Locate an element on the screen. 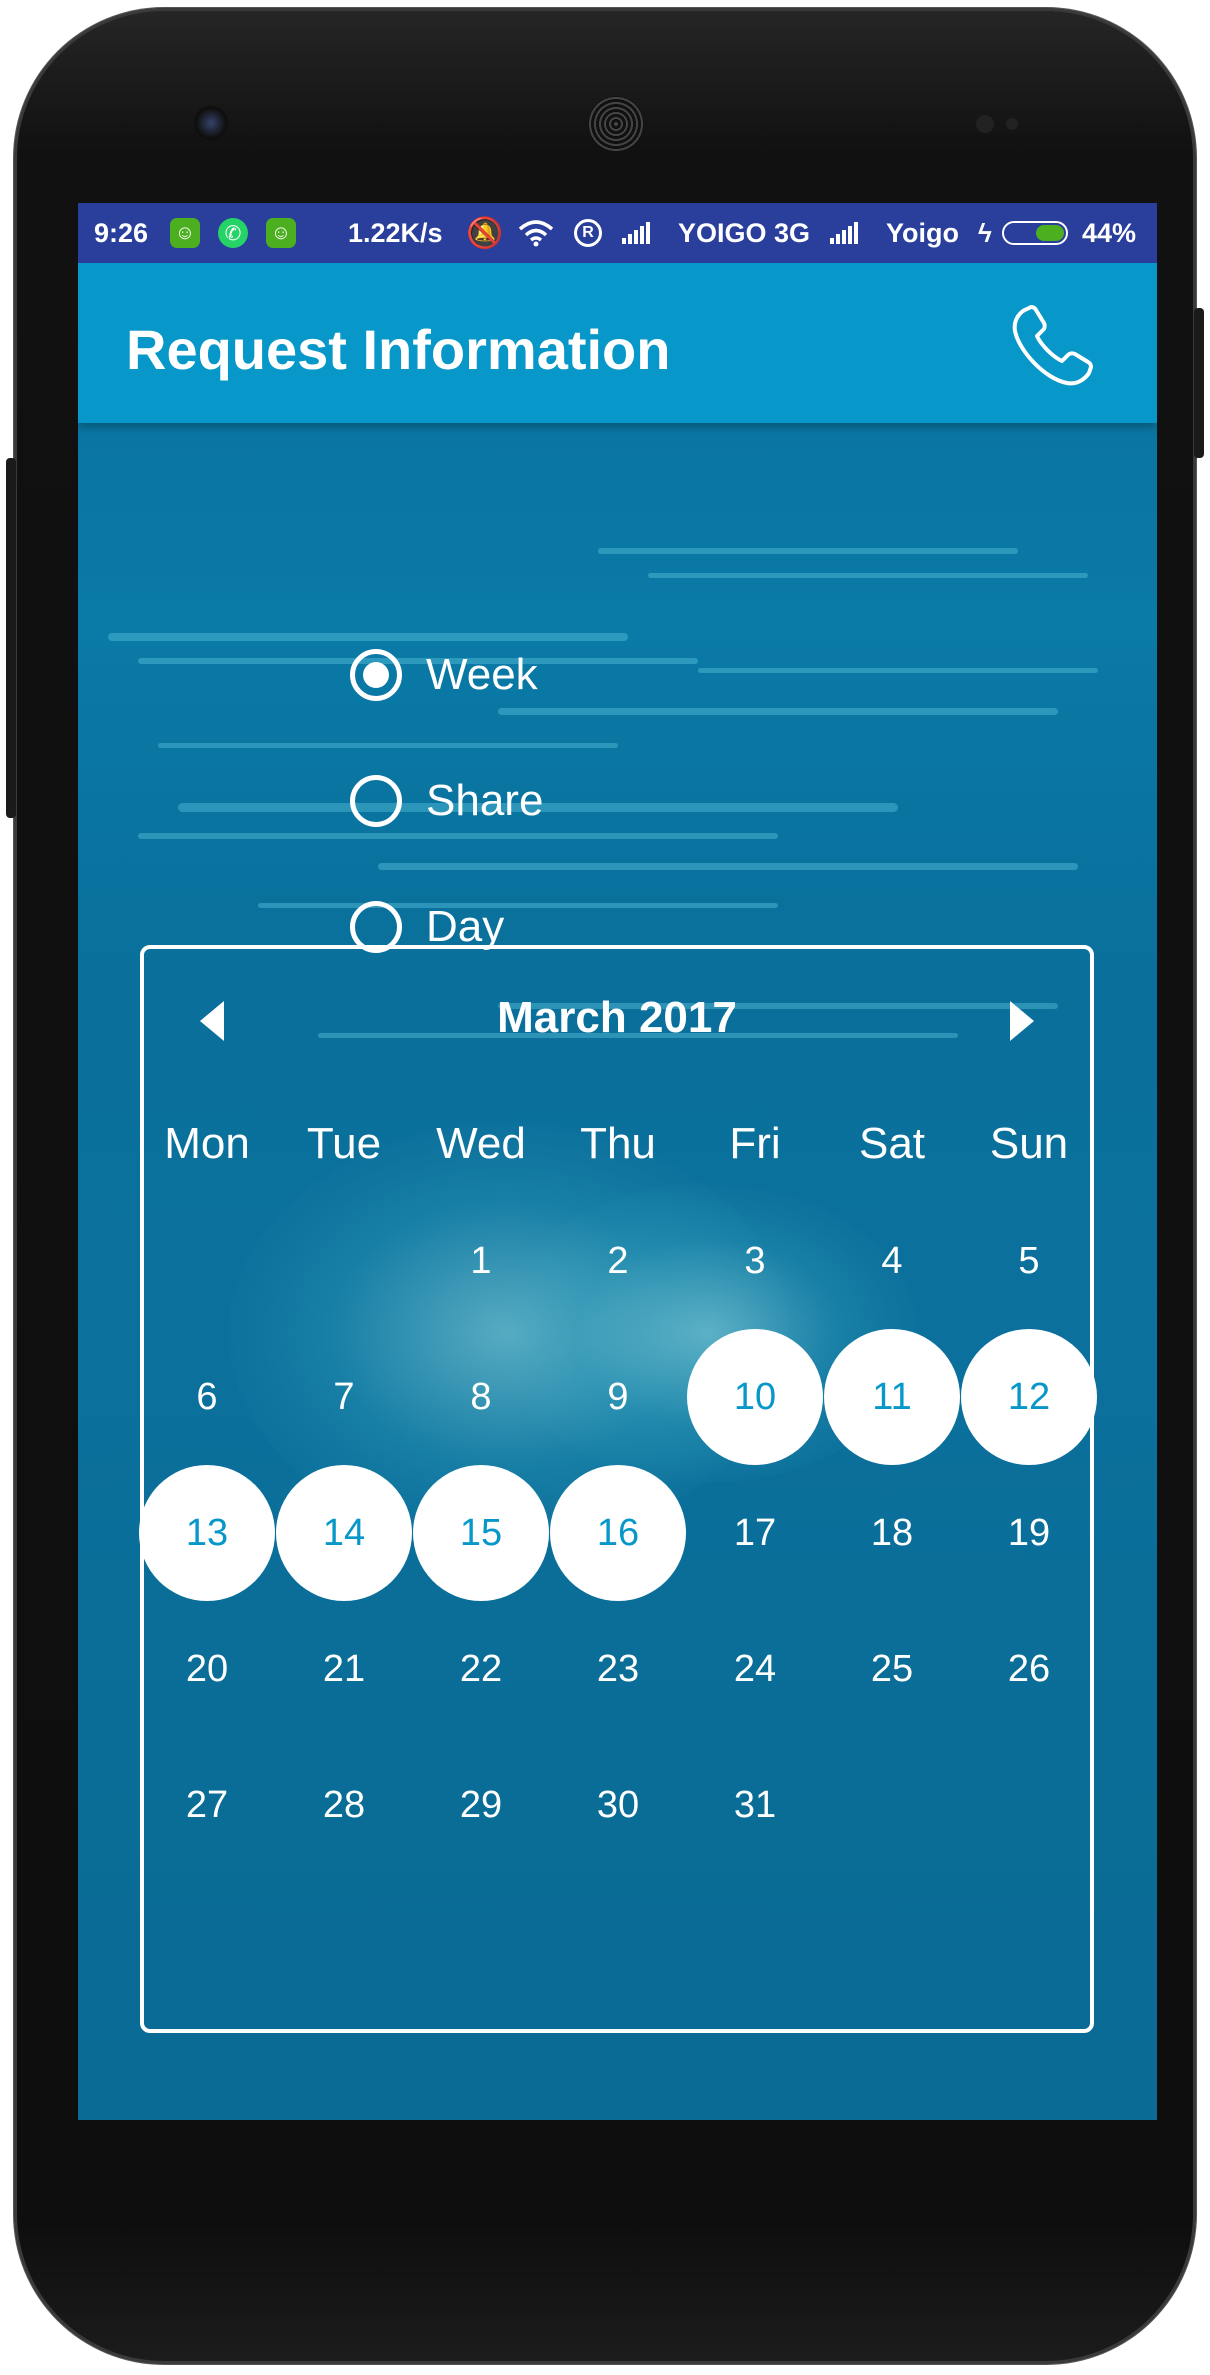 The width and height of the screenshot is (1210, 2375). power-button is located at coordinates (1199, 383).